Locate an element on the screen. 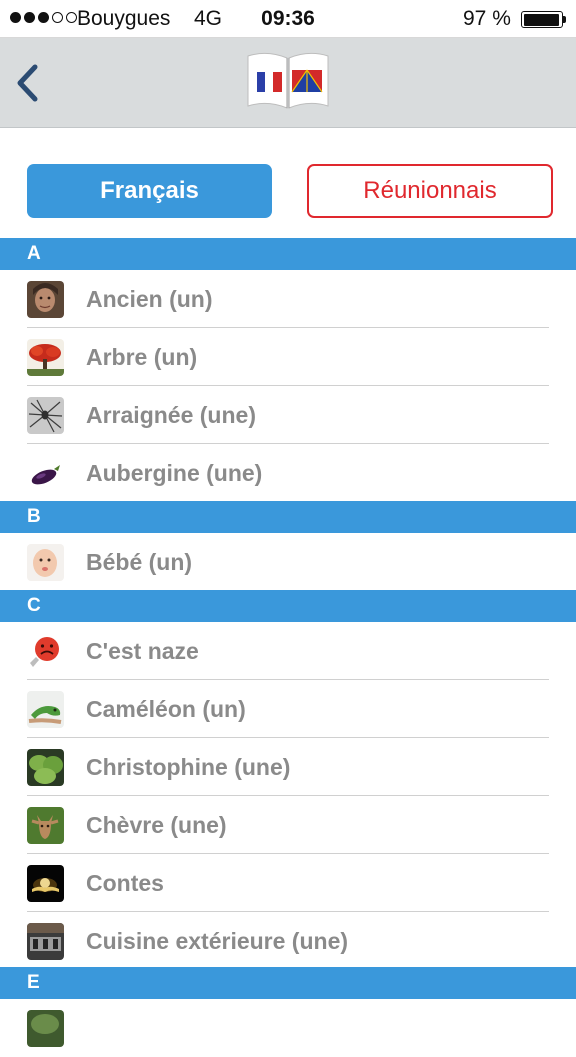 The height and width of the screenshot is (1057, 576). chayote-thumbnail is located at coordinates (45, 767).